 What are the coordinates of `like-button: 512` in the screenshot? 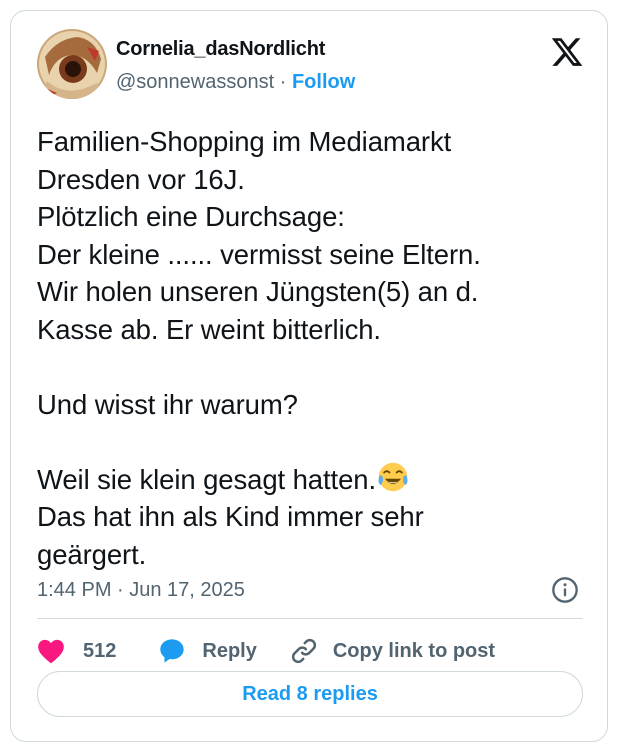 It's located at (76, 651).